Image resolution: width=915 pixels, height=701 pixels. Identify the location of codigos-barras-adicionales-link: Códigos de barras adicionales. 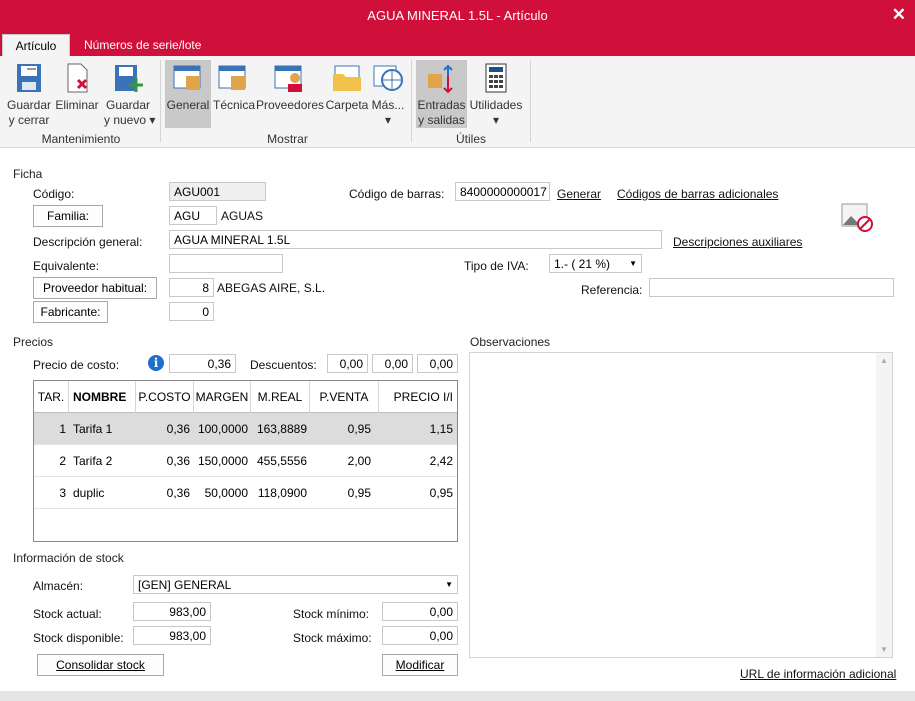
(697, 194).